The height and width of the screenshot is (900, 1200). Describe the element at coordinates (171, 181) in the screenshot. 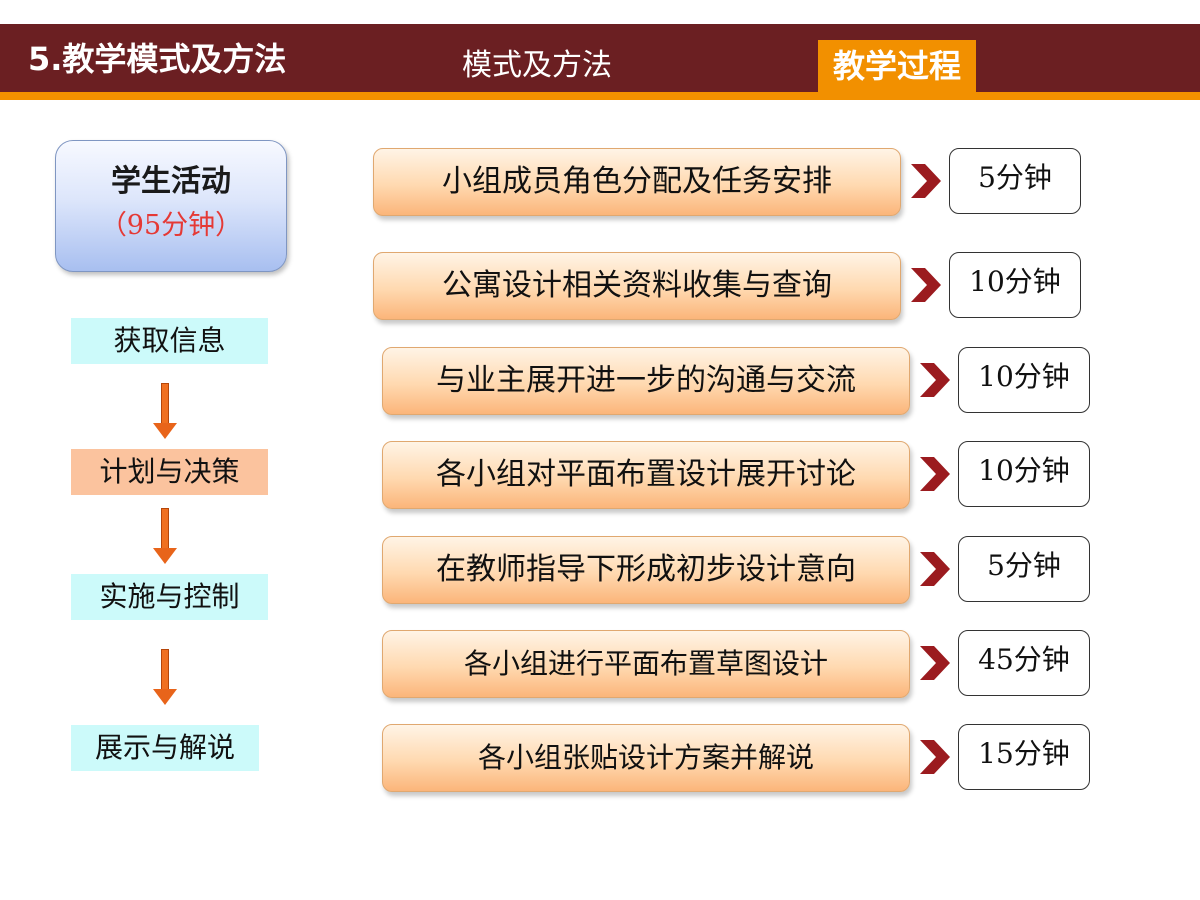

I see `student-activity-title: 学生活动` at that location.